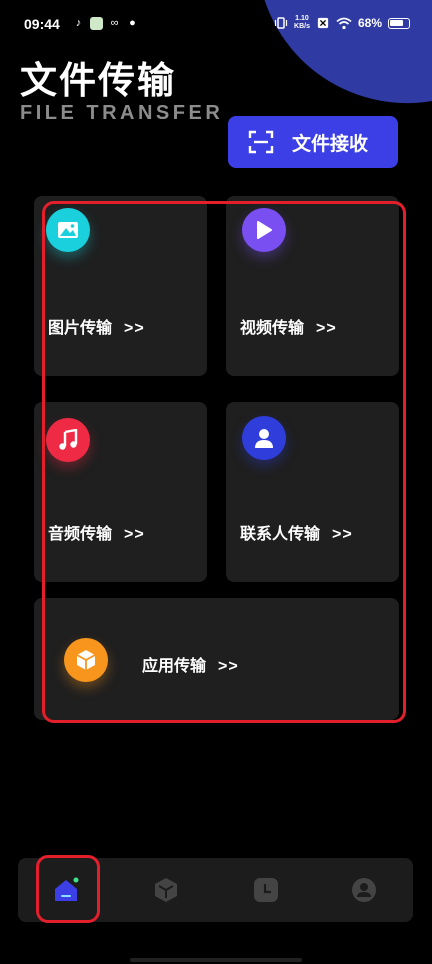 The image size is (432, 964). Describe the element at coordinates (264, 438) in the screenshot. I see `contact-icon` at that location.